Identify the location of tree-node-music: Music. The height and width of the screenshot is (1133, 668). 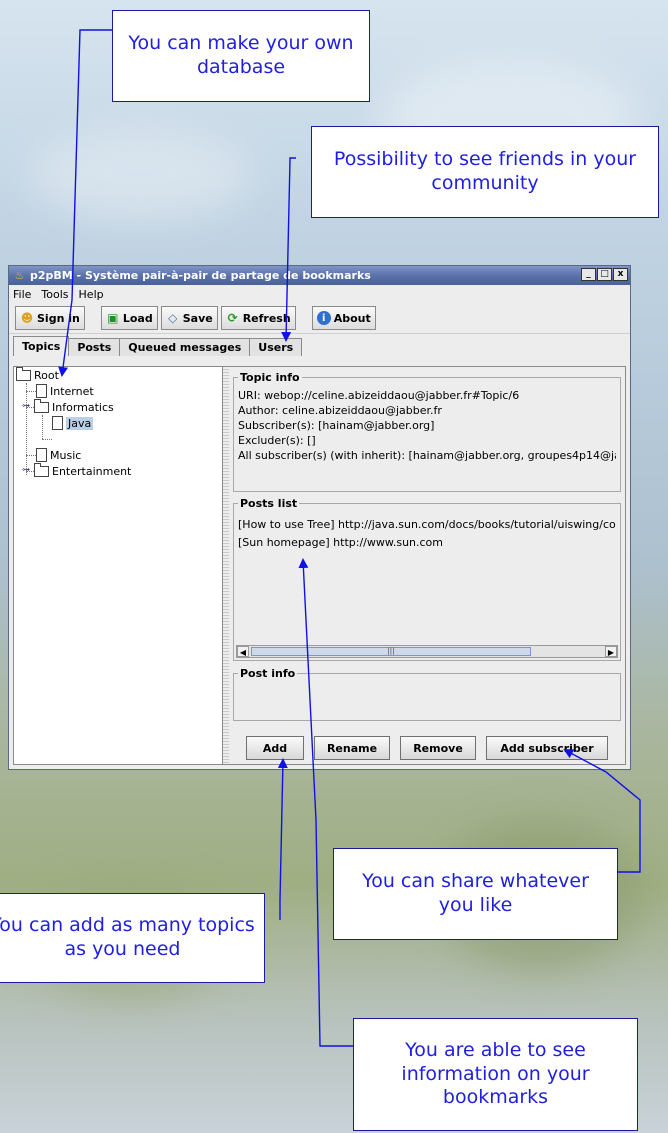
(58, 455).